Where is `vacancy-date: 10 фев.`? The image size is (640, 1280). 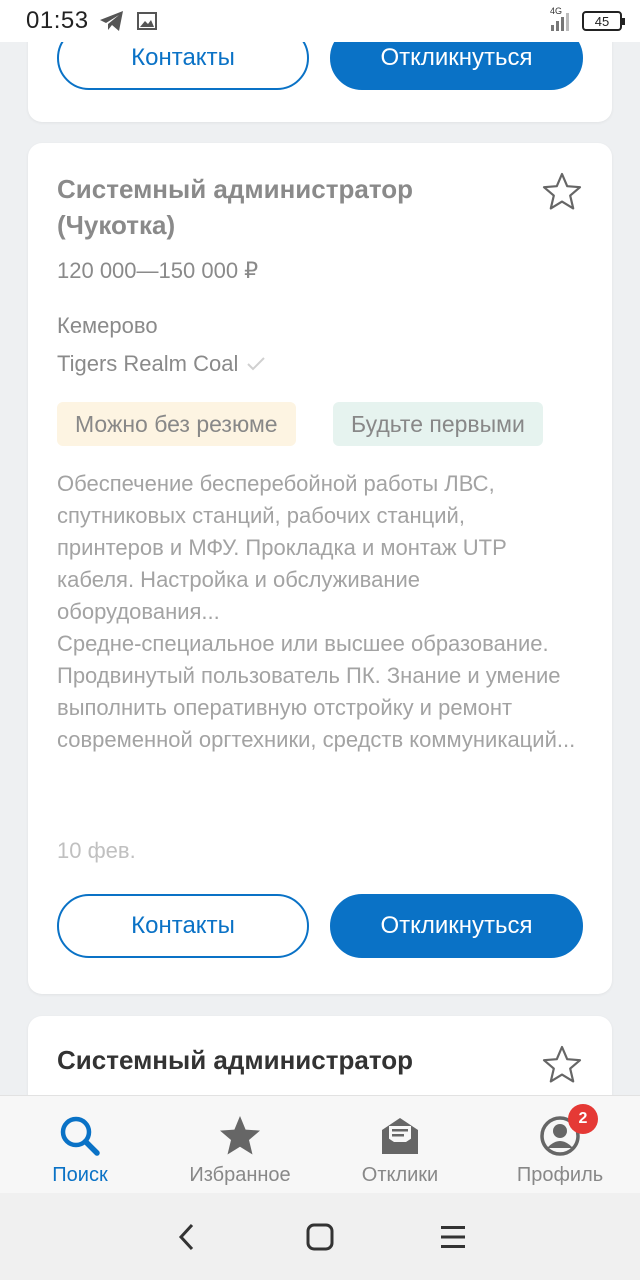
vacancy-date: 10 фев. is located at coordinates (96, 850).